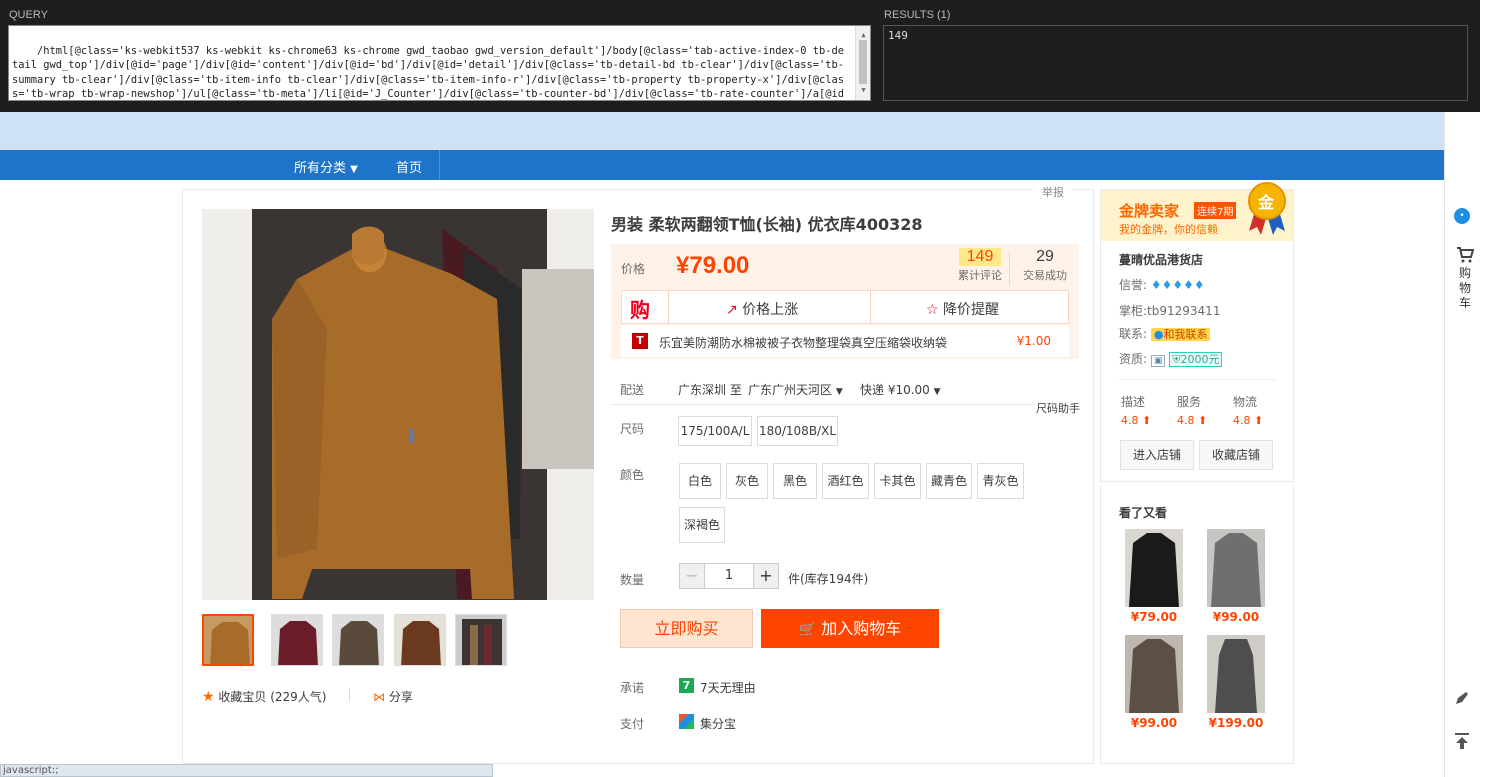  I want to click on scroll-down-icon: ▼, so click(863, 90).